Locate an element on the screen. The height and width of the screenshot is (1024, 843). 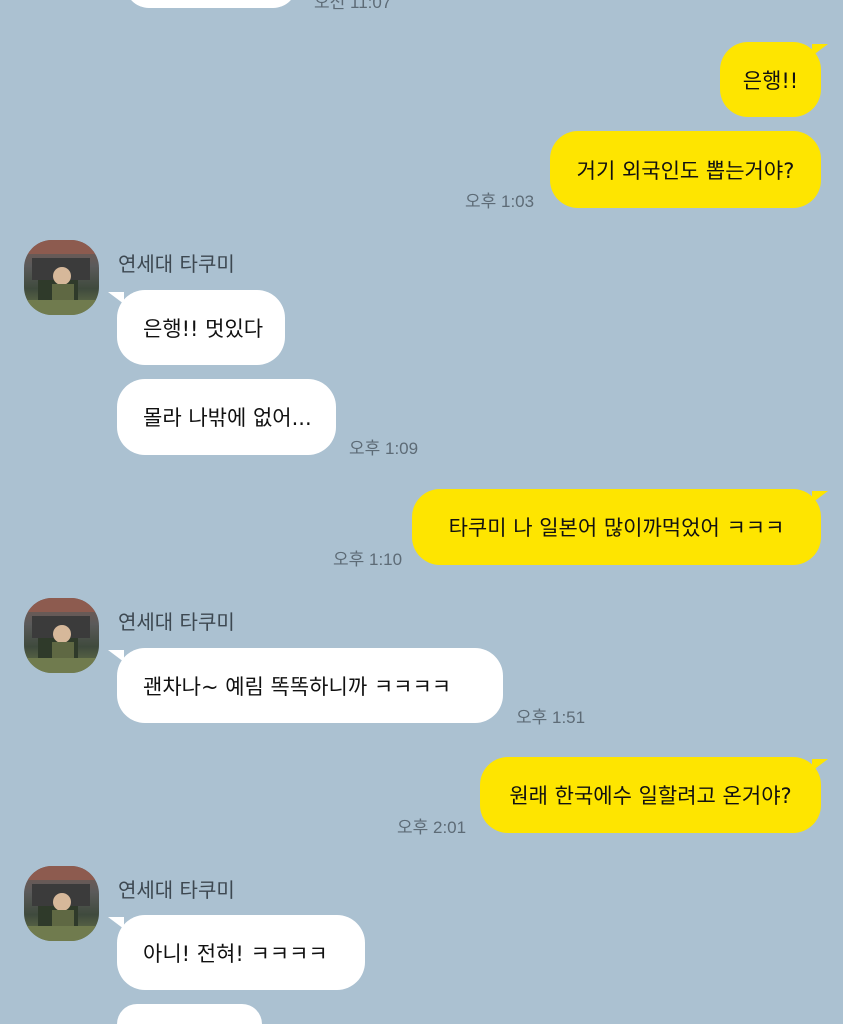
message-bubble-mine: 타쿠미 나 일본어 많이까먹었어 ㅋㅋㅋ is located at coordinates (616, 527).